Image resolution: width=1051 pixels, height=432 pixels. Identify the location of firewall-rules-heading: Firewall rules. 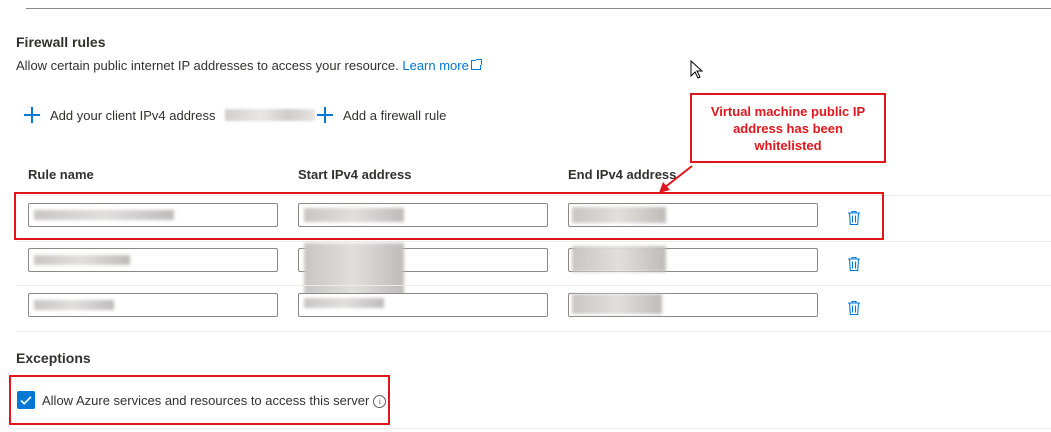
(61, 42).